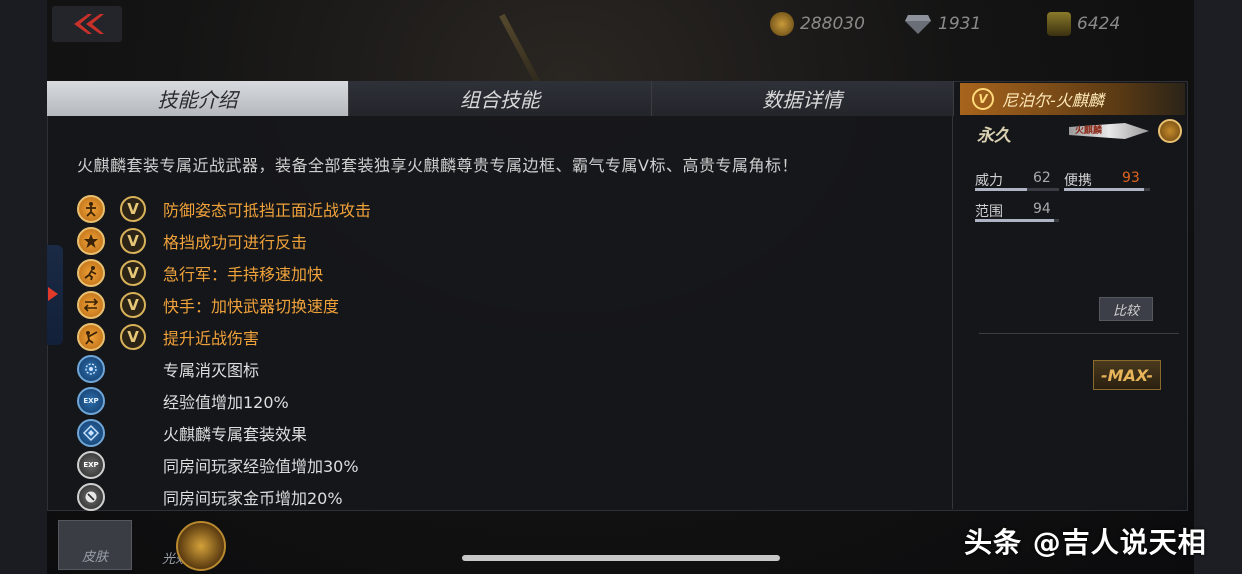  I want to click on back-button, so click(87, 24).